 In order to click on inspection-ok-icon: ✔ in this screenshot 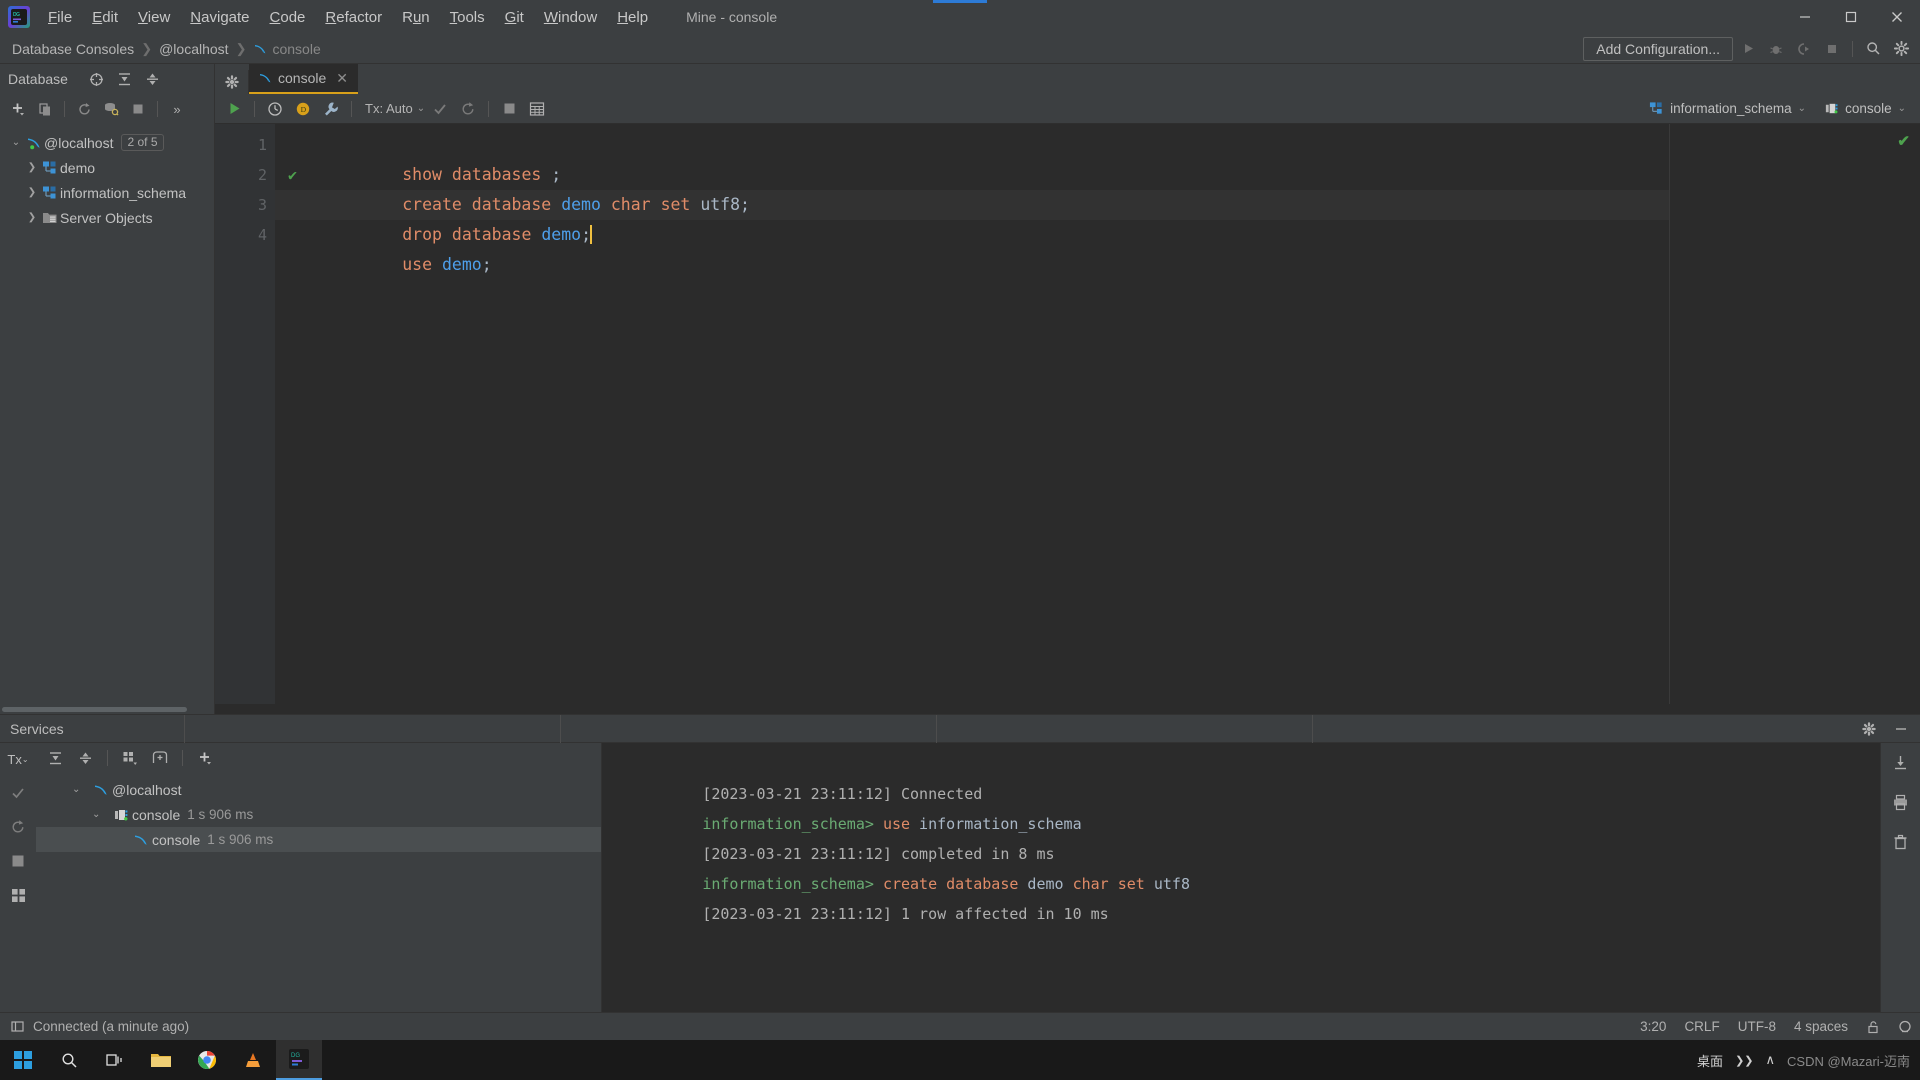, I will do `click(1903, 141)`.